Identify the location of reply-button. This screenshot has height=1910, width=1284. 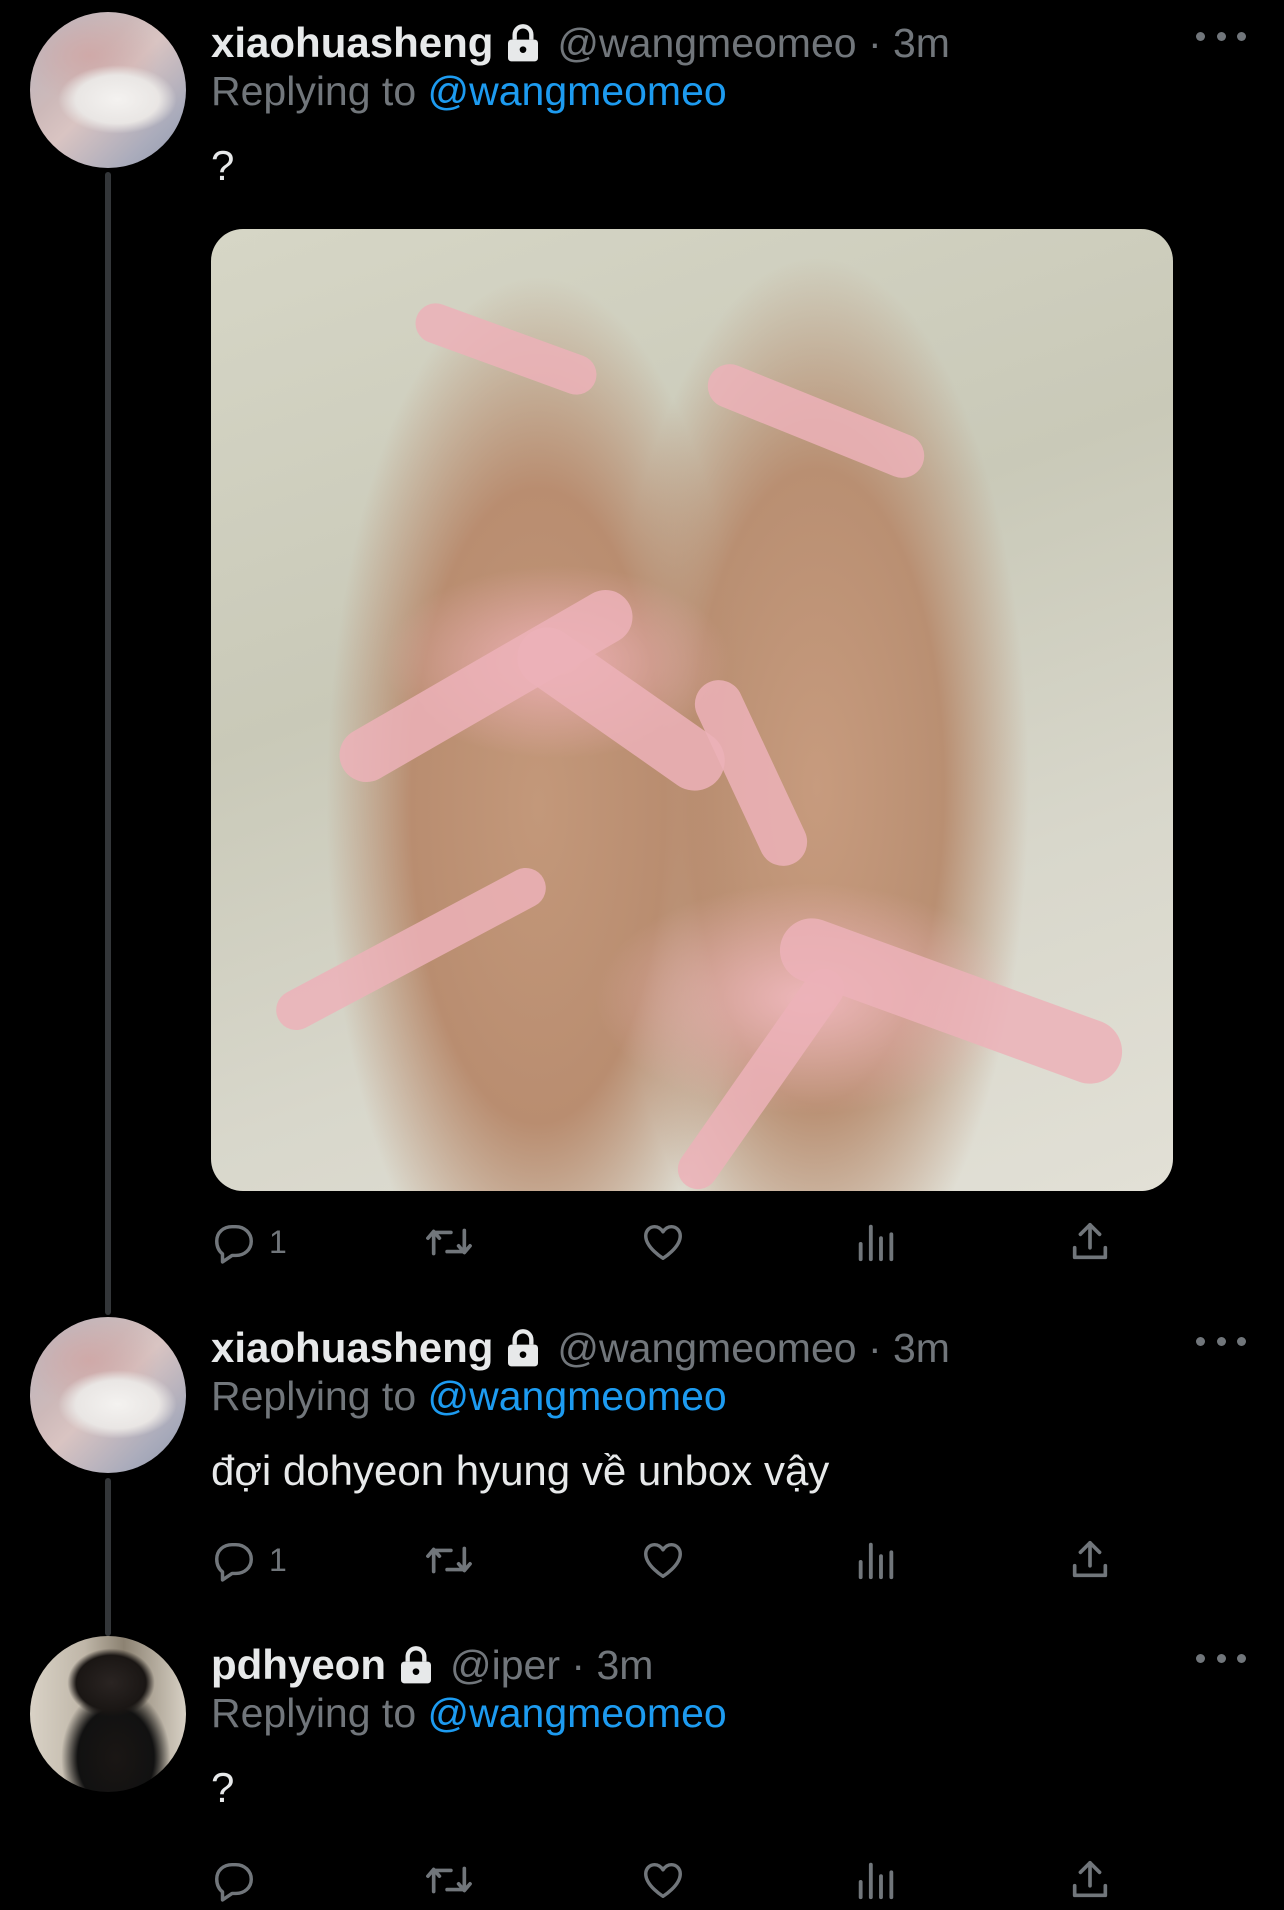
(234, 1880).